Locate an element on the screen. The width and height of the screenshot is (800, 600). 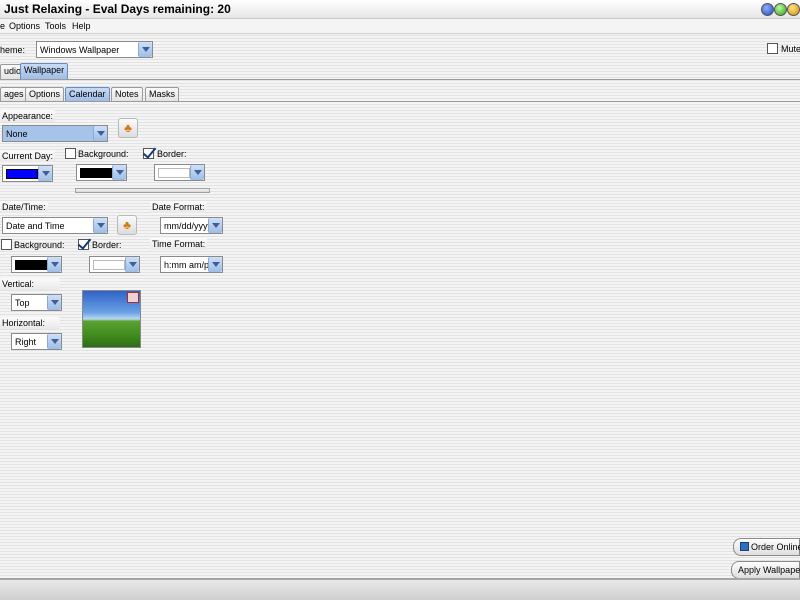
separator is located at coordinates (142, 190).